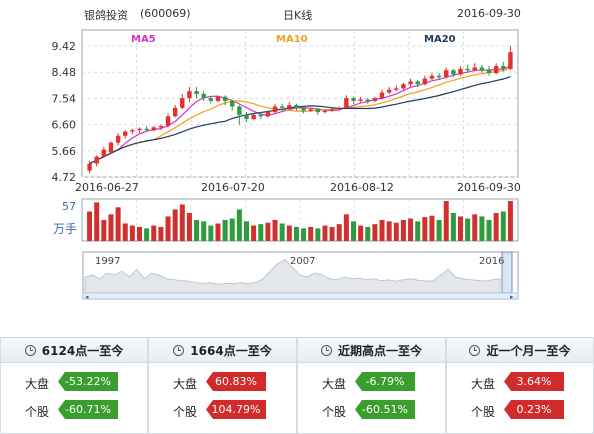  I want to click on y-tick-label: 5.66, so click(64, 151).